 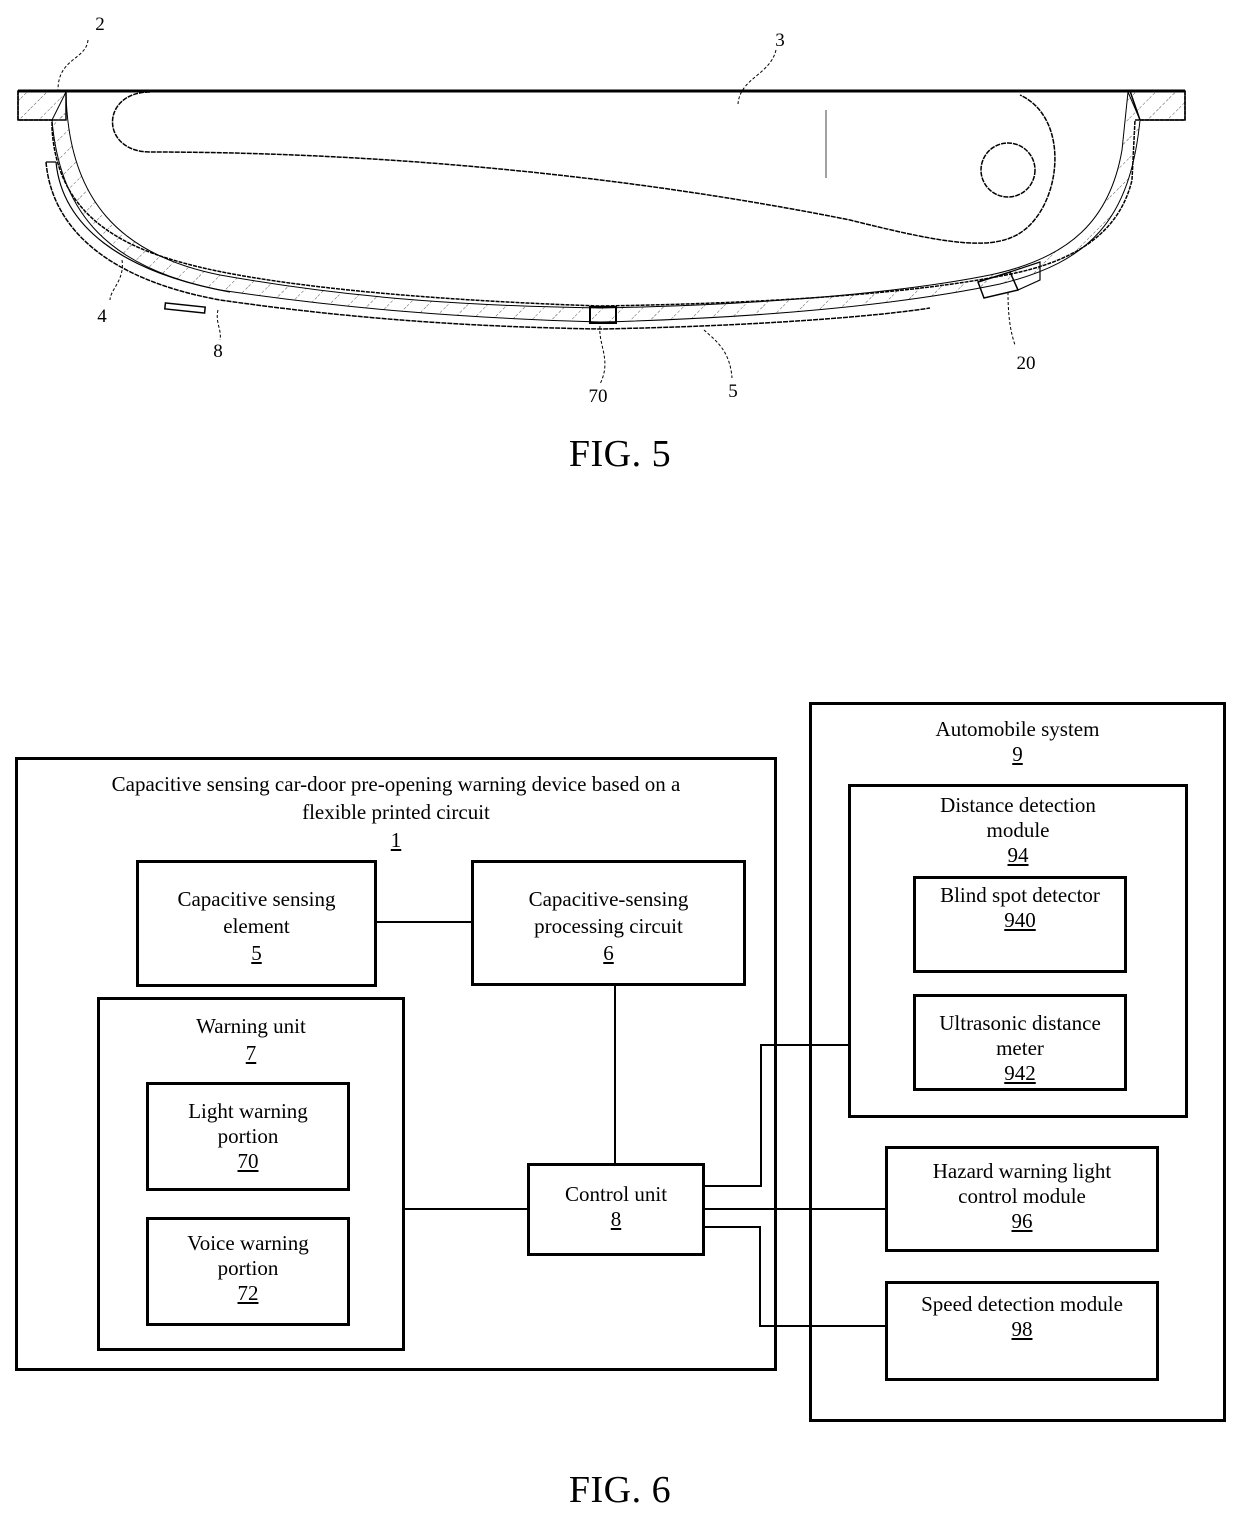 I want to click on ultrasonic-distance-meter-box: Ultrasonic distance meter 942, so click(x=1020, y=1042).